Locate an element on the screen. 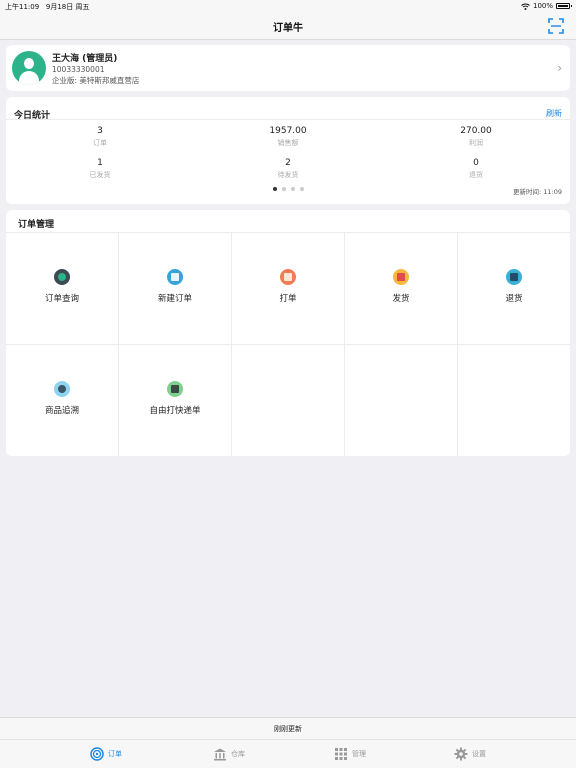 This screenshot has width=576, height=768. stat-label: 待发货 is located at coordinates (288, 175).